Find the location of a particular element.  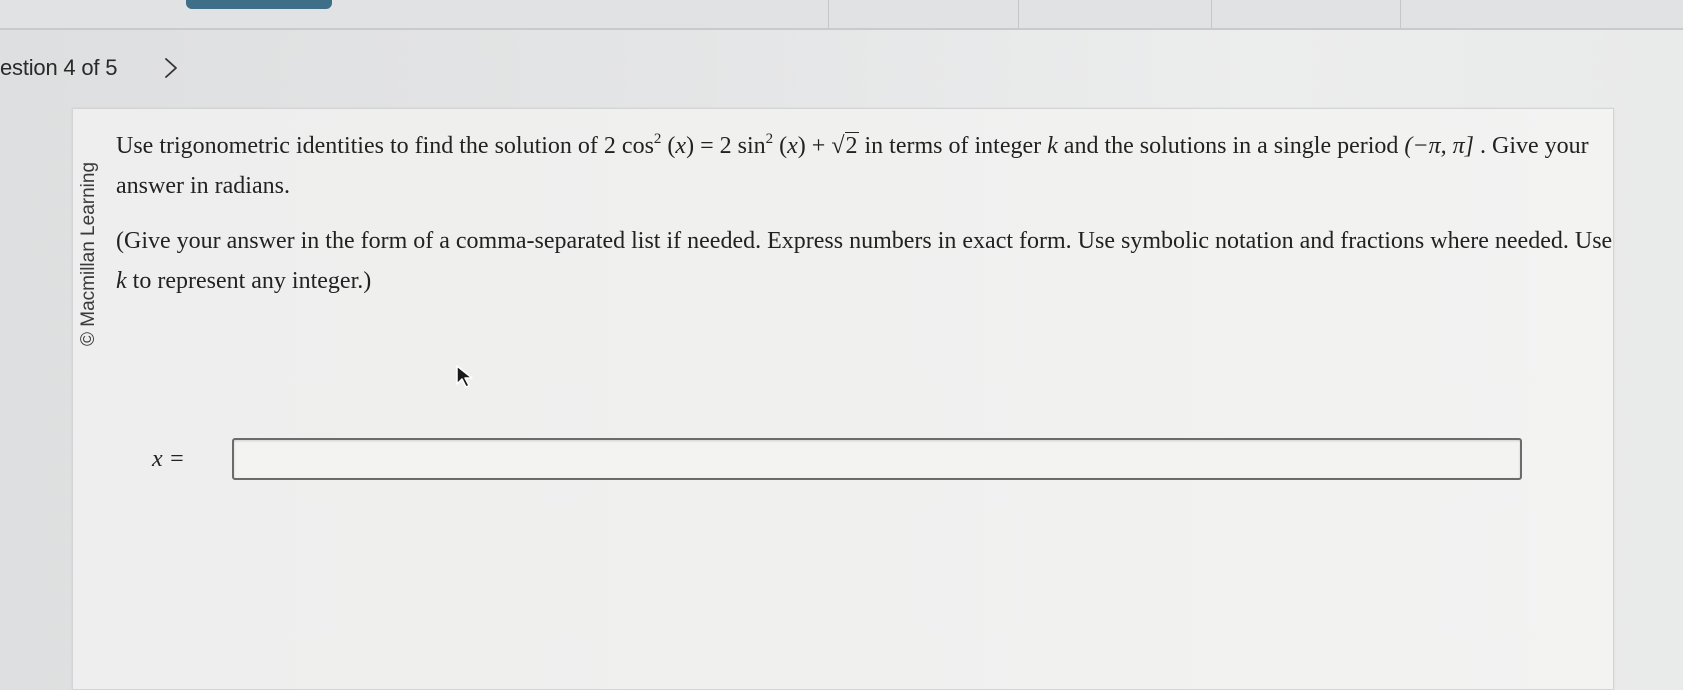

answer-input is located at coordinates (877, 459).